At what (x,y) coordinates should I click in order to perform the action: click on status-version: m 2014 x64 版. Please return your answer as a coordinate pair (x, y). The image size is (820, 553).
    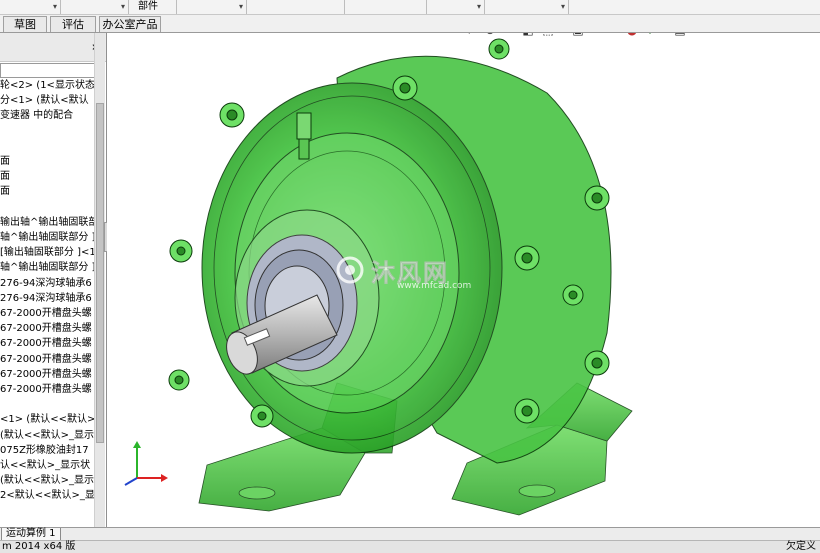
    Looking at the image, I should click on (39, 546).